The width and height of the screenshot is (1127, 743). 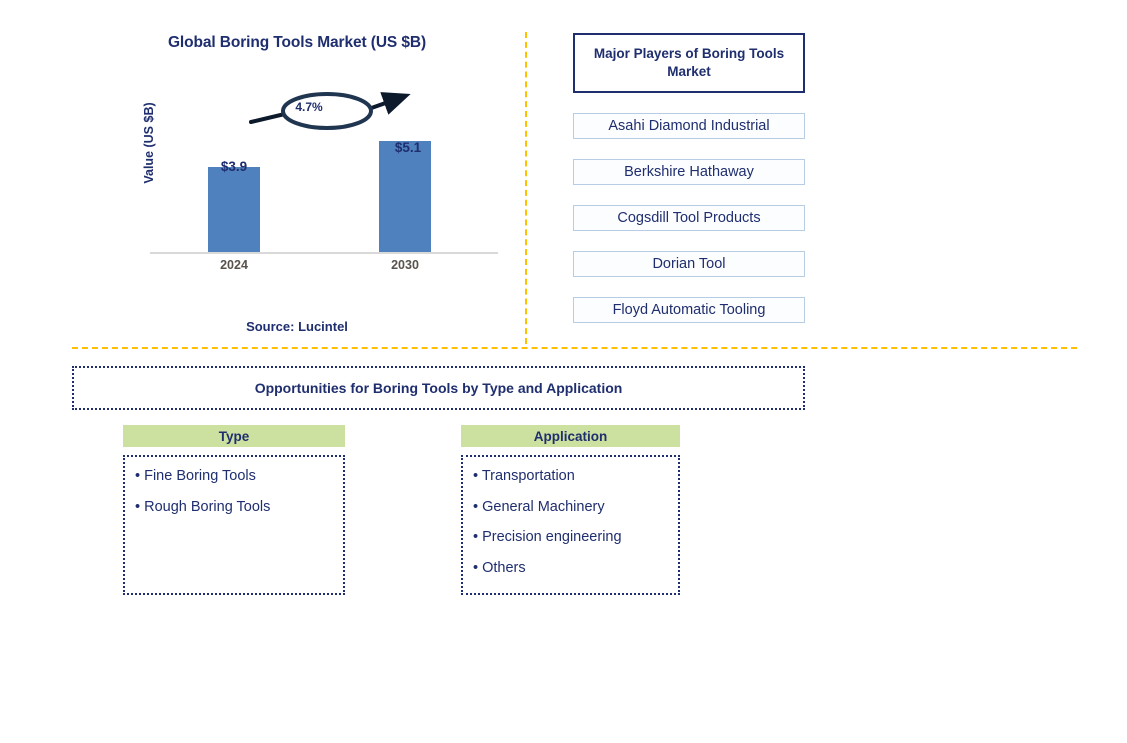 What do you see at coordinates (297, 42) in the screenshot?
I see `chart-title: Global Boring Tools Market (US $B)` at bounding box center [297, 42].